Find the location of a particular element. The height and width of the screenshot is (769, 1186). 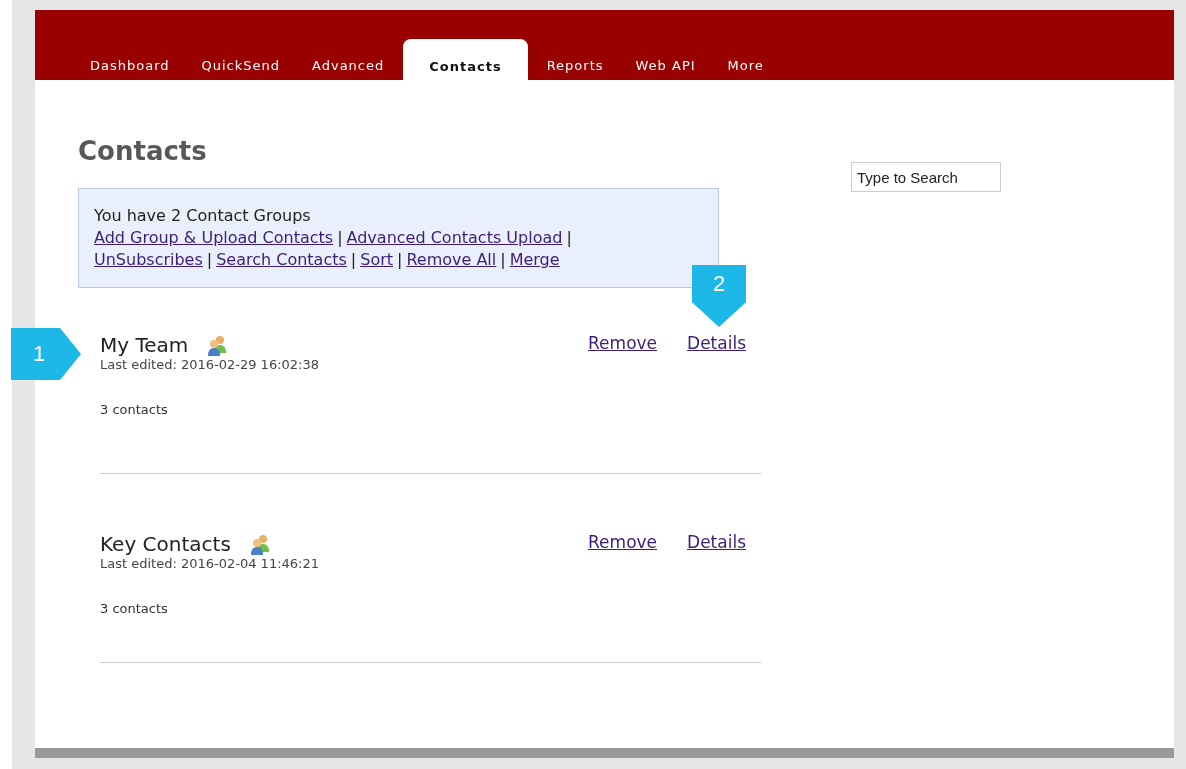

nav-tab: Contacts is located at coordinates (465, 59).